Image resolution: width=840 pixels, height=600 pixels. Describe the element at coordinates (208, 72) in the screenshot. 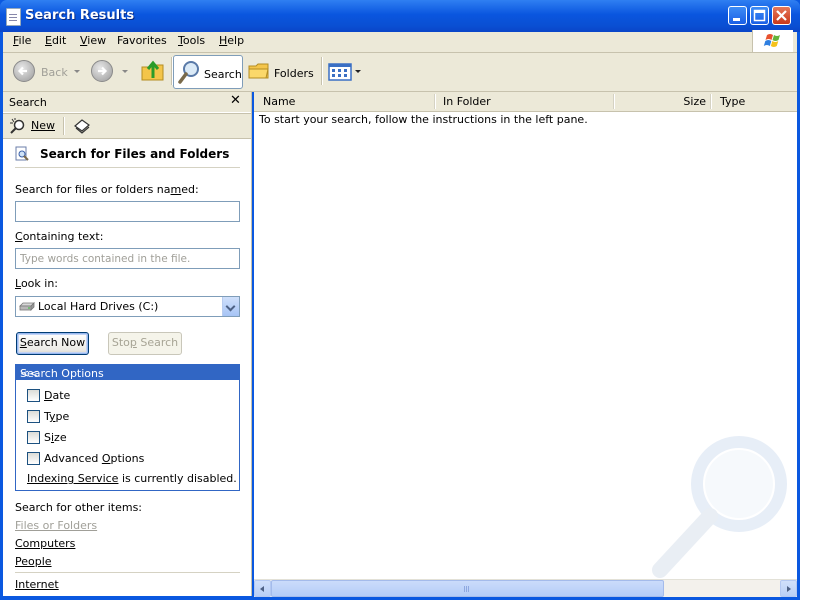

I see `search-button: Search` at that location.